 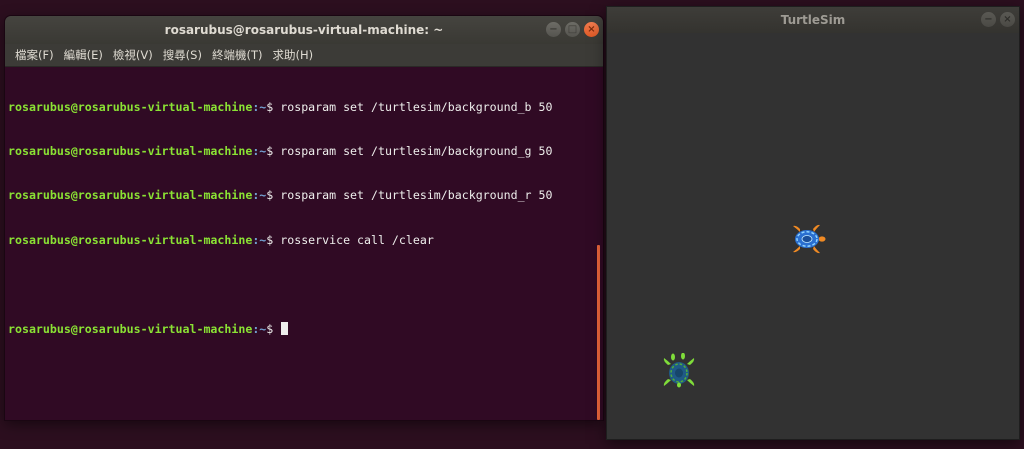 What do you see at coordinates (237, 55) in the screenshot?
I see `menu-terminal: 終端機(T)` at bounding box center [237, 55].